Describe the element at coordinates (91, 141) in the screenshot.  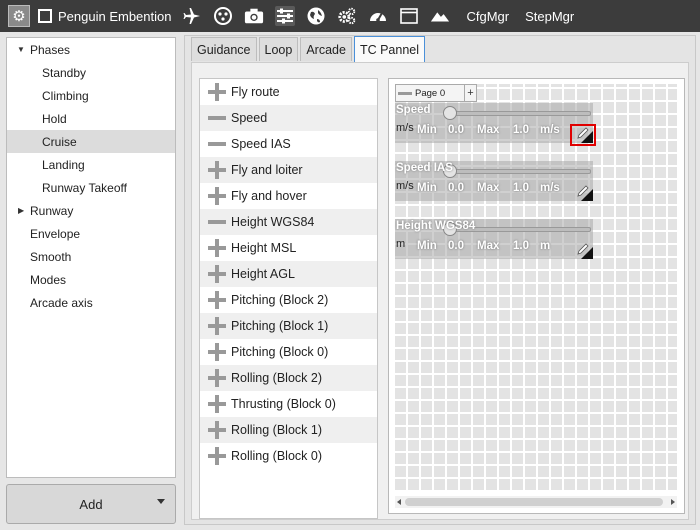
I see `tree-item-cruise: Cruise` at that location.